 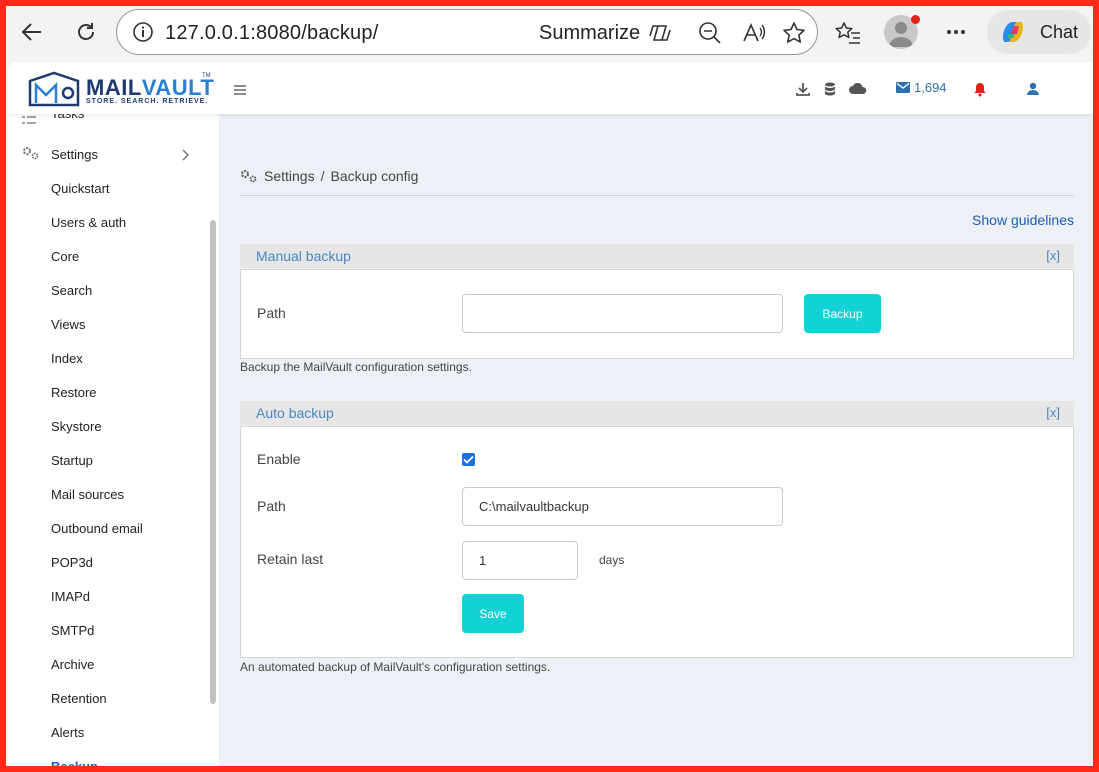 I want to click on mail-count-text: 1,694, so click(x=930, y=87).